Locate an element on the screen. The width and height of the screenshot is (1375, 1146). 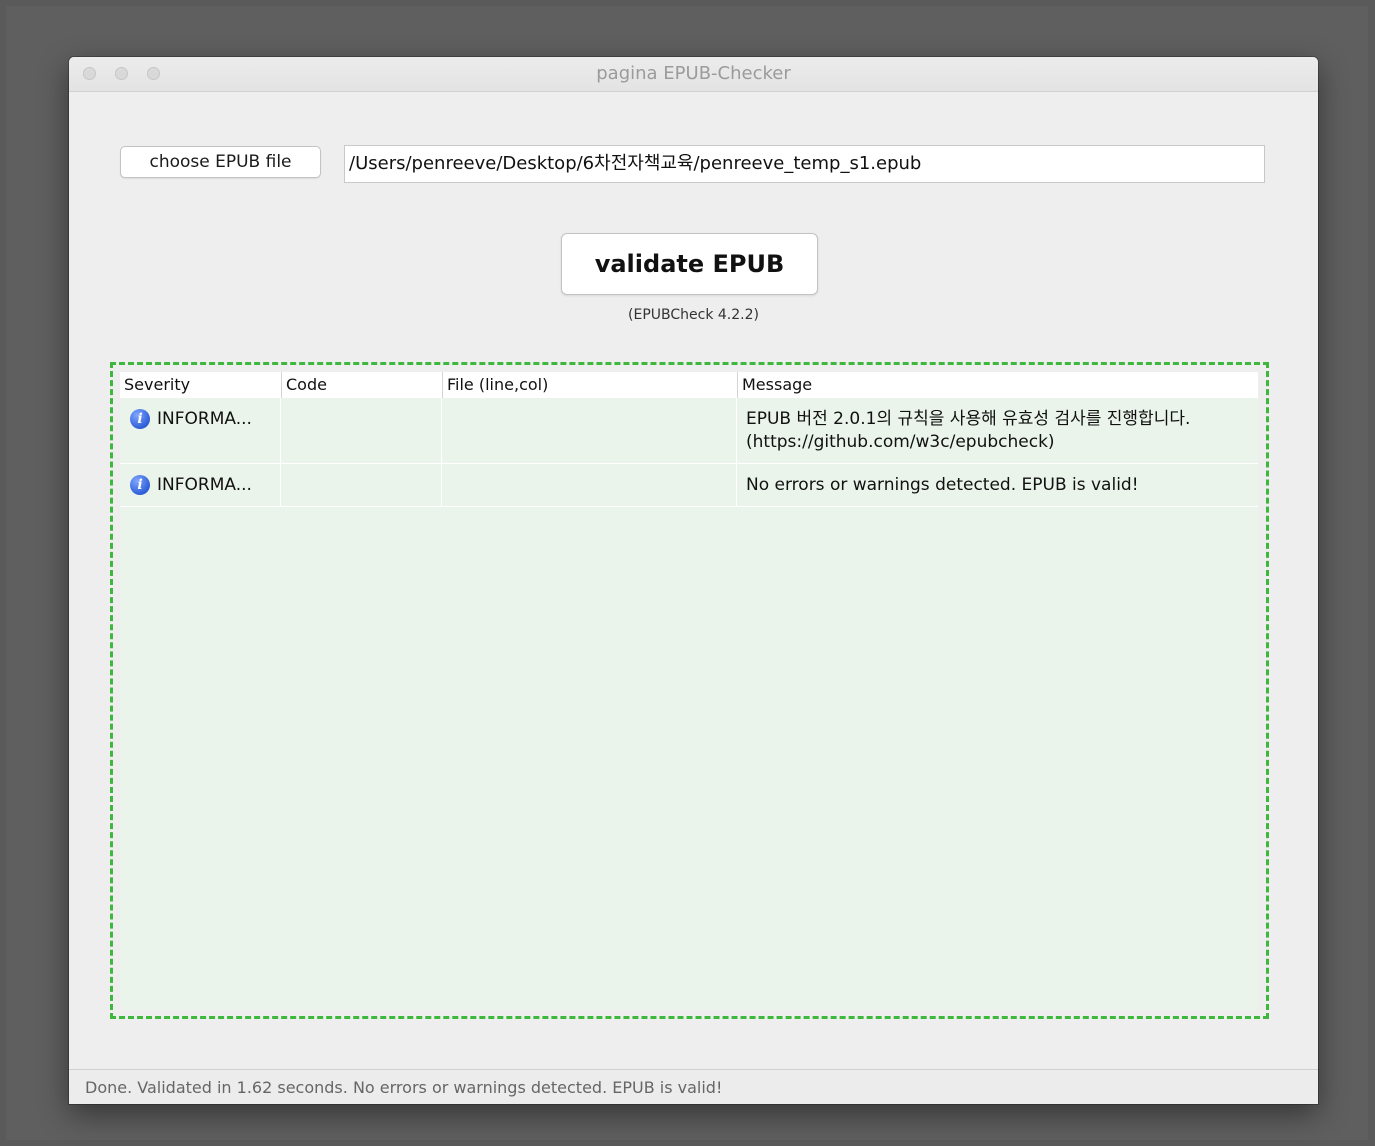
message-line: EPUB 버전 2.0.1의 규칙을 사용해 유효성 검사를 진행합니다. is located at coordinates (968, 419).